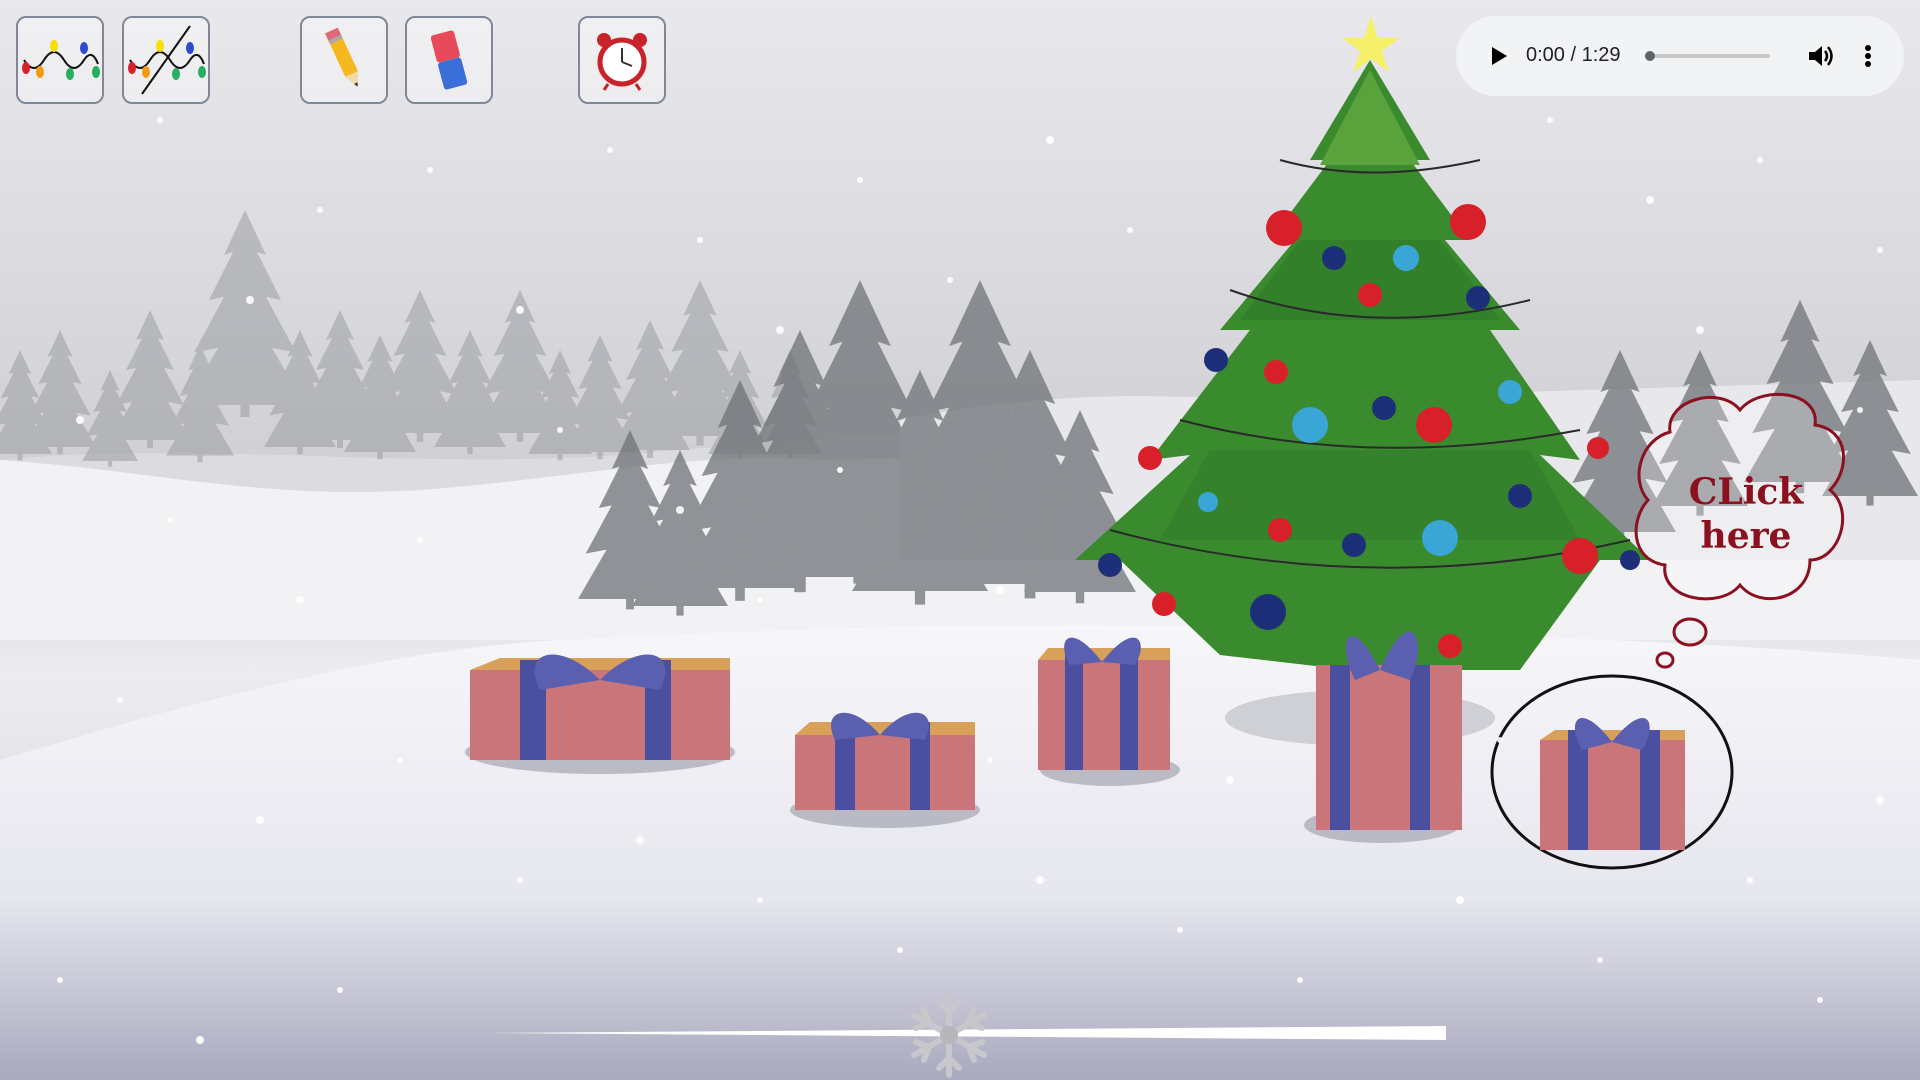 The width and height of the screenshot is (1920, 1080). I want to click on audio-player: 0:00 / 1:29, so click(1680, 56).